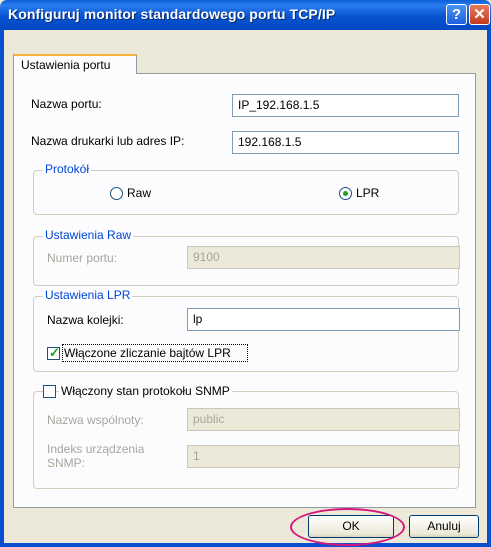  I want to click on raw-radio, so click(116, 193).